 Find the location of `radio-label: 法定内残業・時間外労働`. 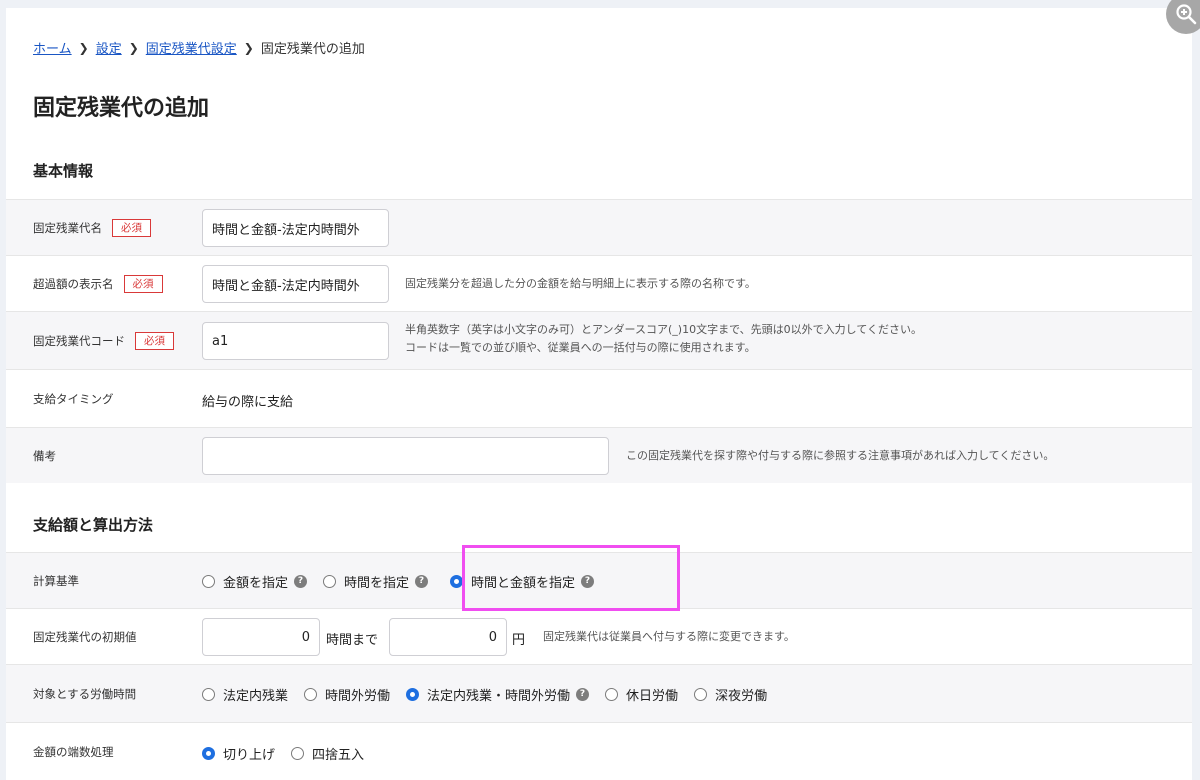

radio-label: 法定内残業・時間外労働 is located at coordinates (499, 696).